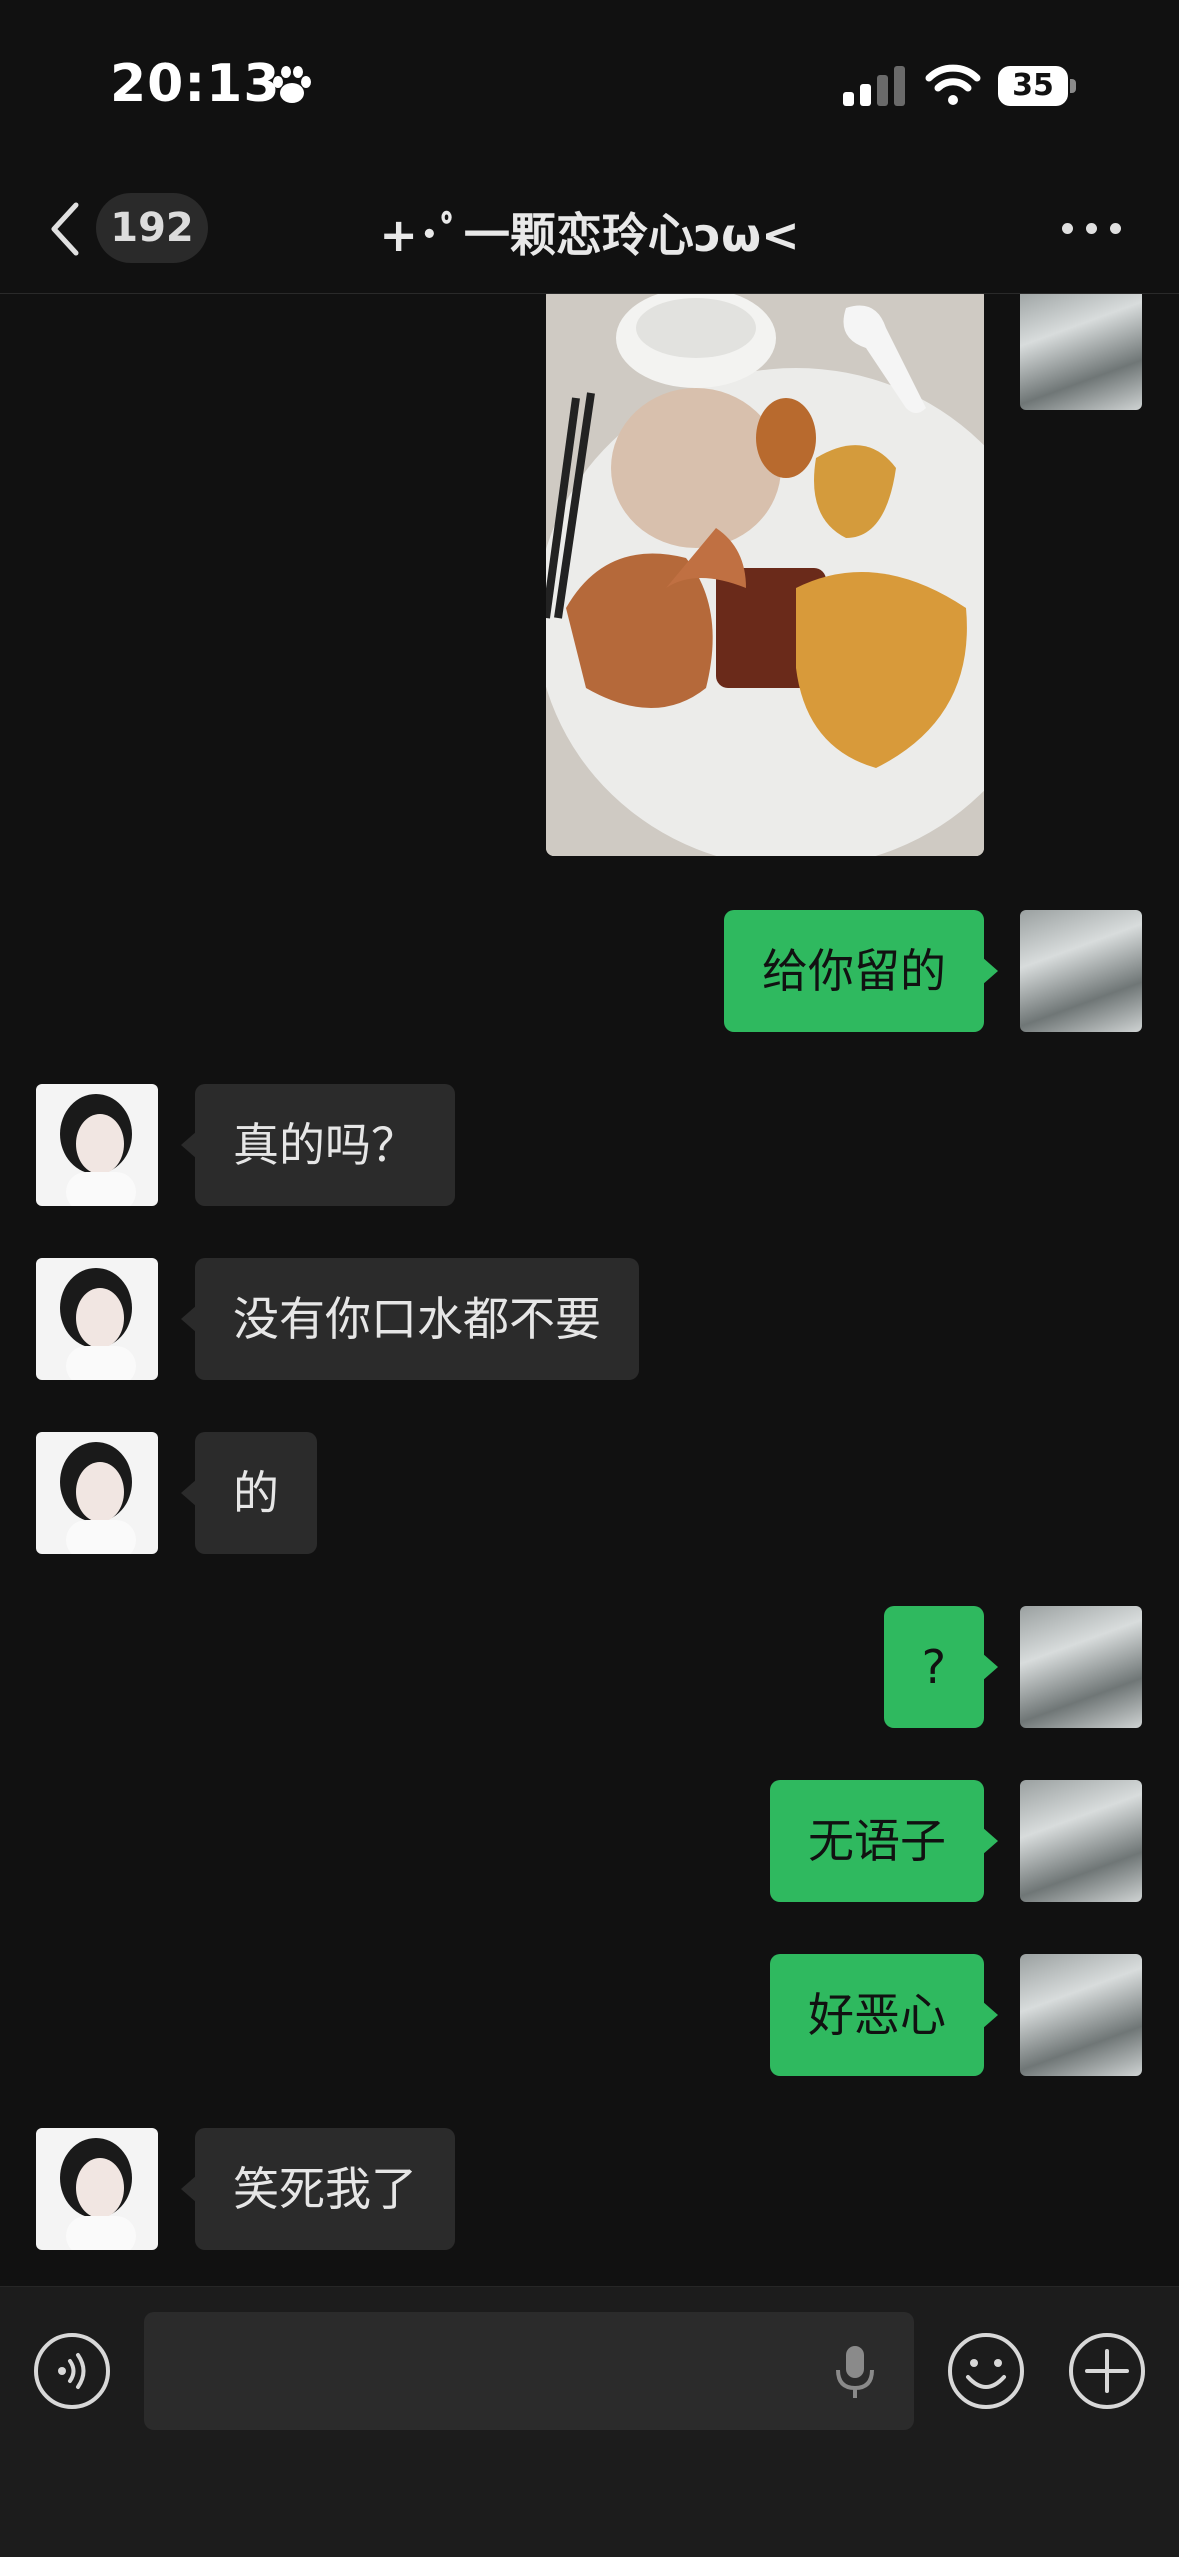  I want to click on message-bubble-outgoing: ?, so click(941, 1667).